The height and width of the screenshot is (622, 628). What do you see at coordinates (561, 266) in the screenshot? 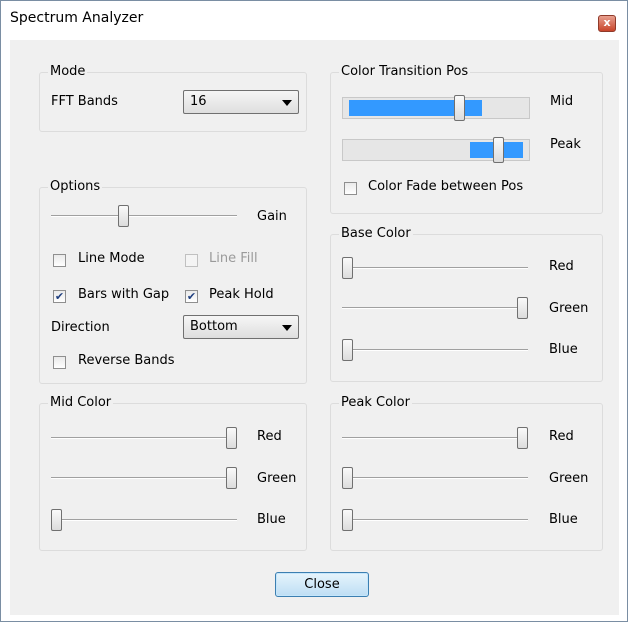
I see `base-red-label: Red` at bounding box center [561, 266].